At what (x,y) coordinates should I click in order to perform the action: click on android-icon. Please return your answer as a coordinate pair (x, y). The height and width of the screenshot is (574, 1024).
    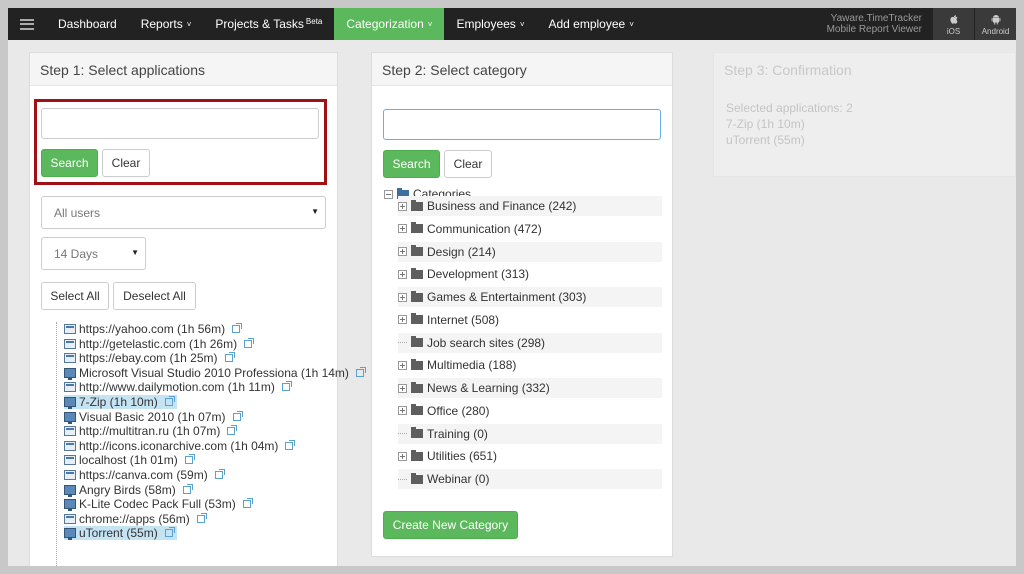
    Looking at the image, I should click on (995, 19).